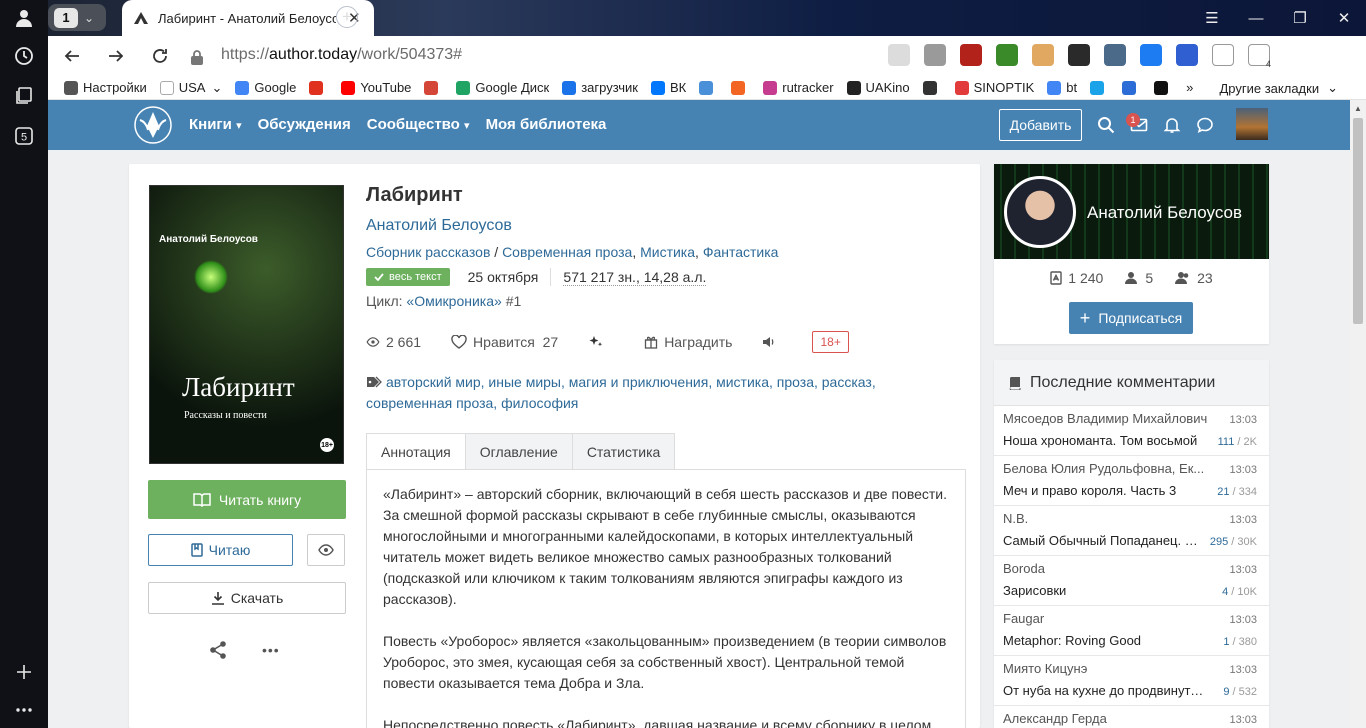 The image size is (1366, 728). Describe the element at coordinates (416, 451) in the screenshot. I see `tab-item: Аннотация` at that location.